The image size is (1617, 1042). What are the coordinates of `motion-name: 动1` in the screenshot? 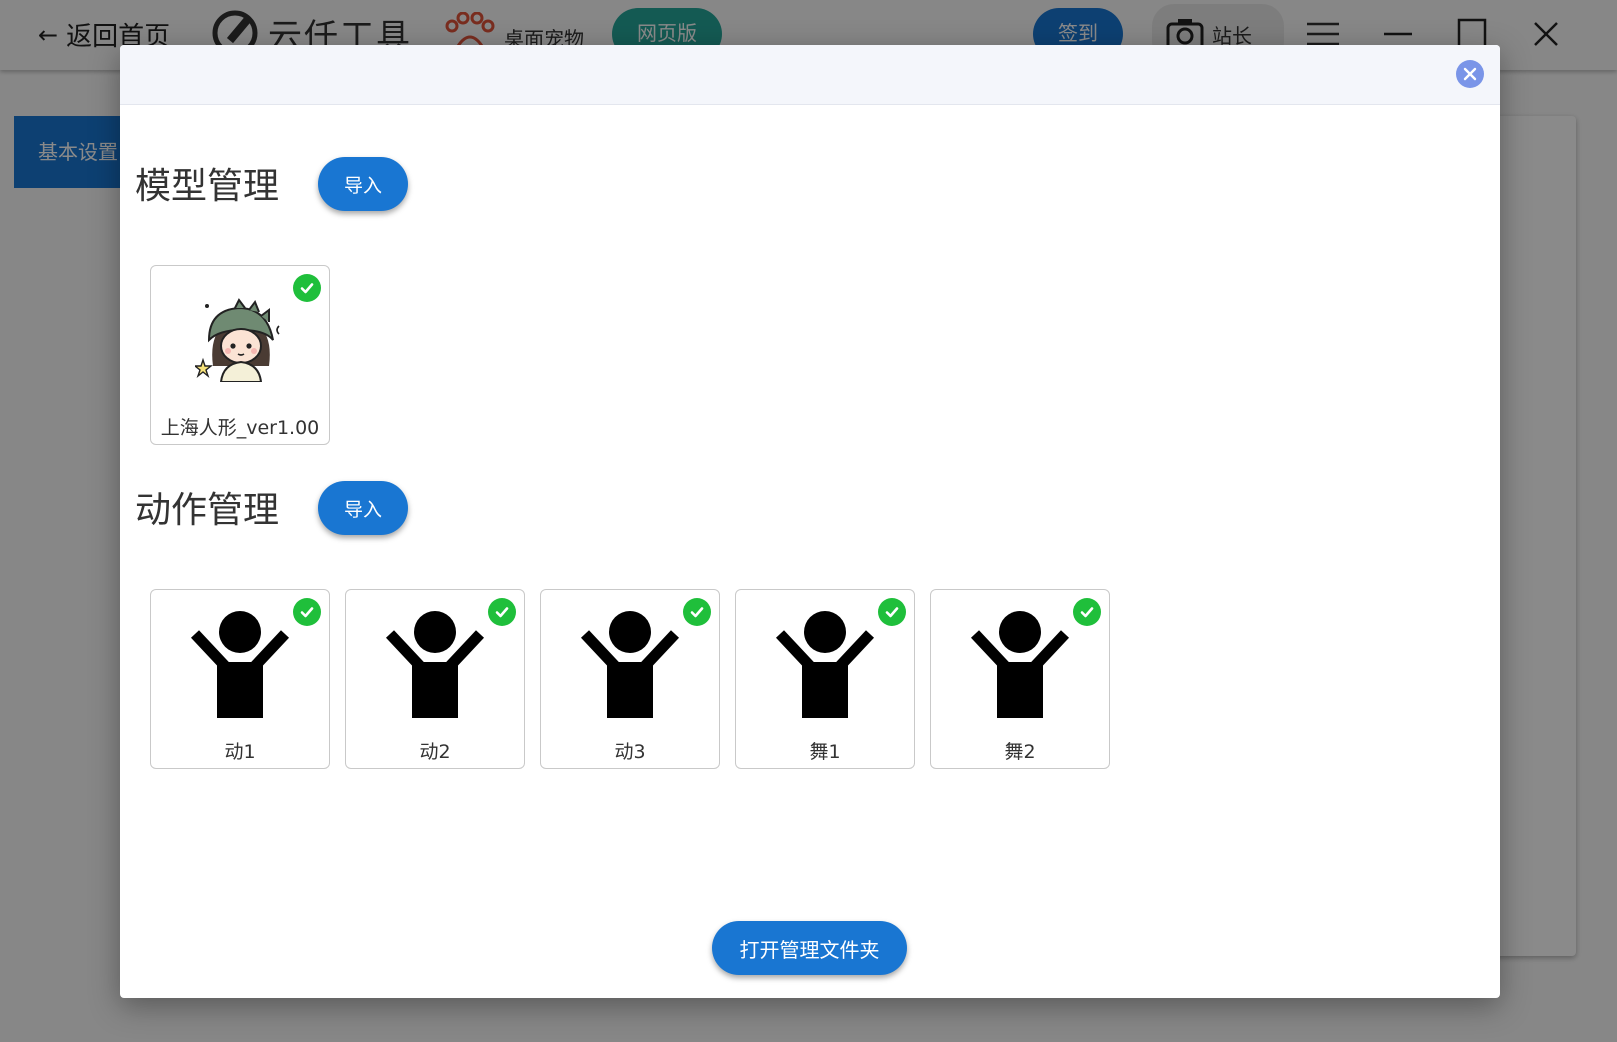 It's located at (240, 752).